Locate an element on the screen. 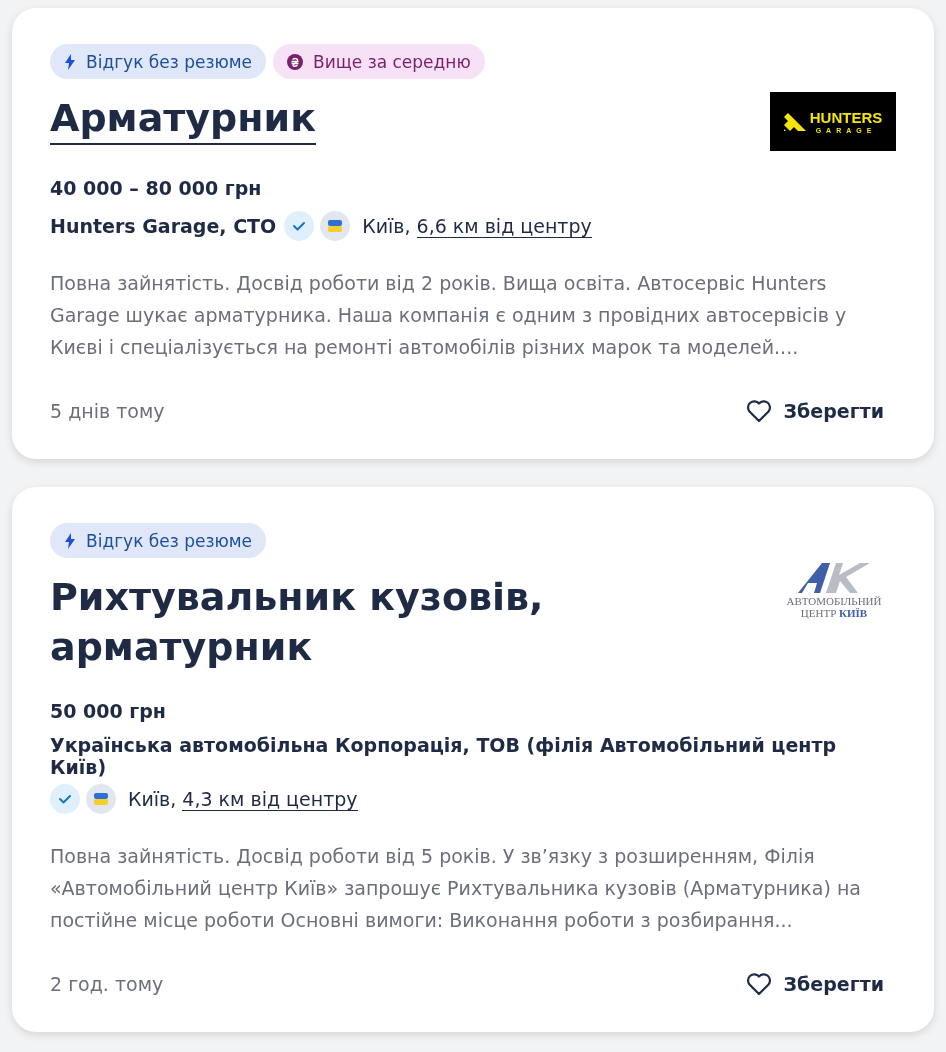 The image size is (946, 1052). salary: 40 000 – 80 000 грн is located at coordinates (156, 188).